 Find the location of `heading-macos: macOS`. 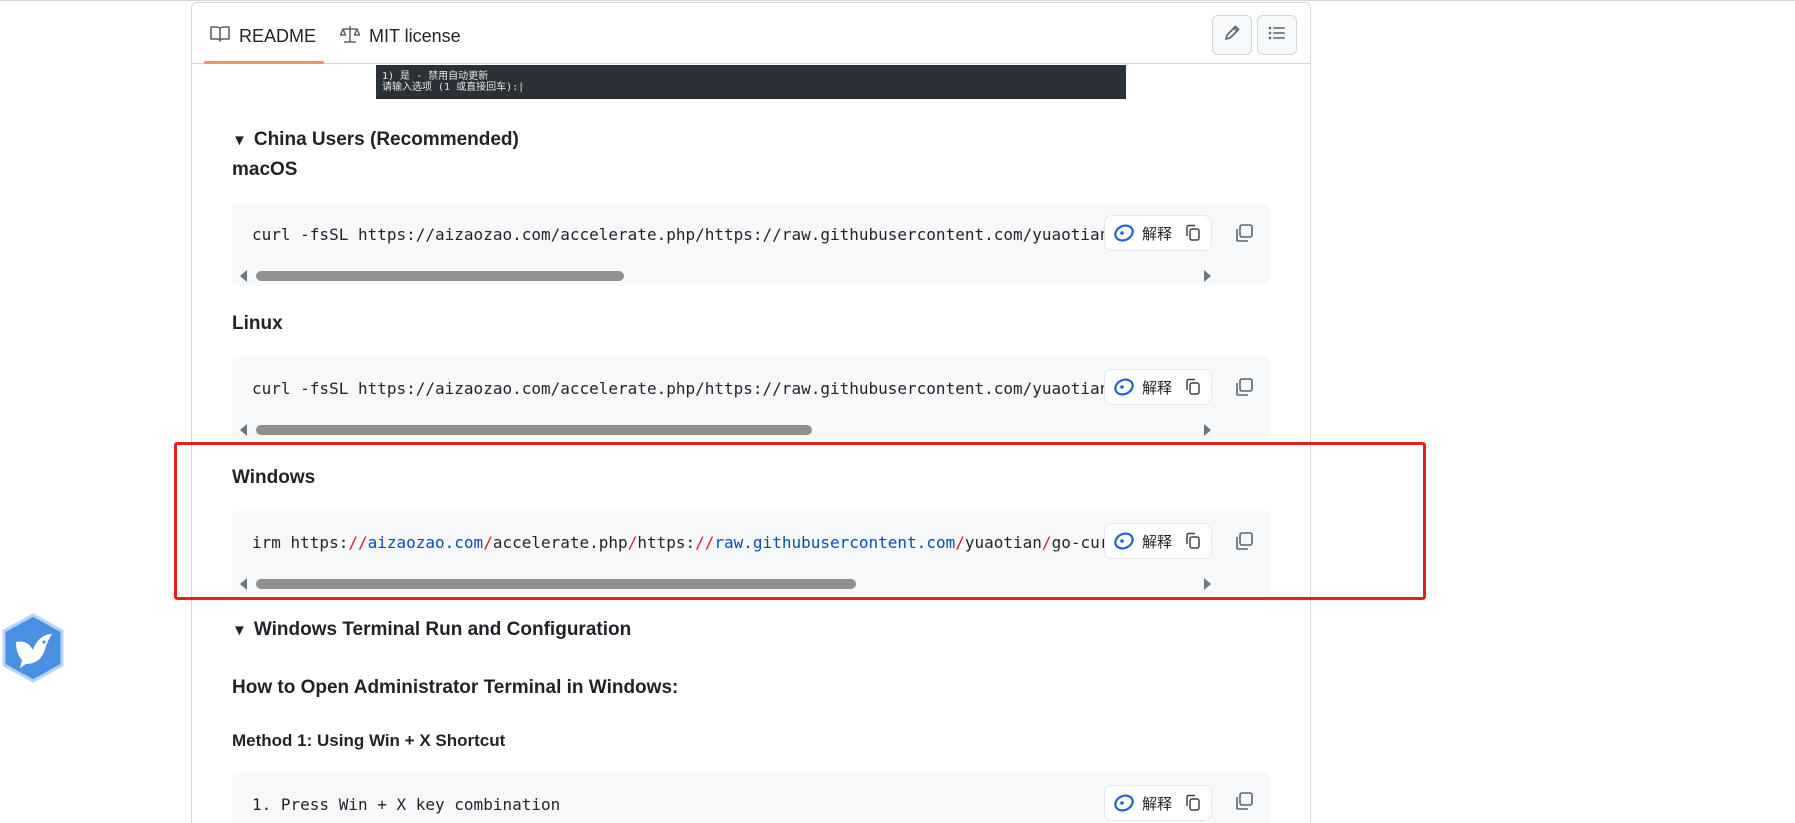

heading-macos: macOS is located at coordinates (265, 169).